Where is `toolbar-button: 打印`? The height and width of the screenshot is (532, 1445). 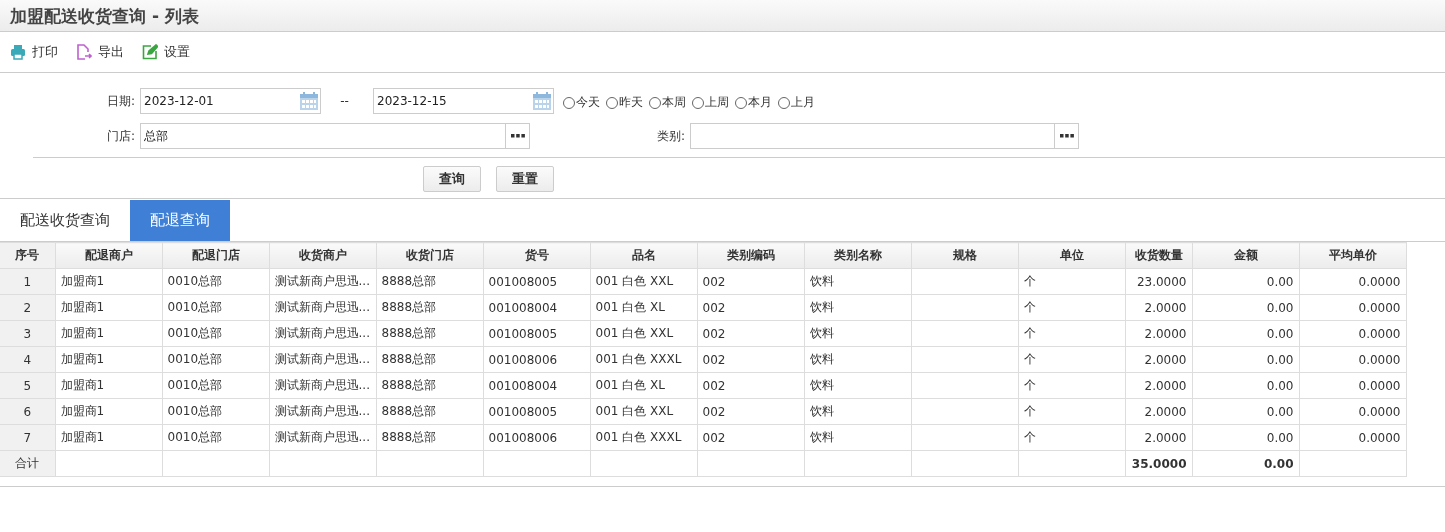
toolbar-button: 打印 is located at coordinates (34, 52).